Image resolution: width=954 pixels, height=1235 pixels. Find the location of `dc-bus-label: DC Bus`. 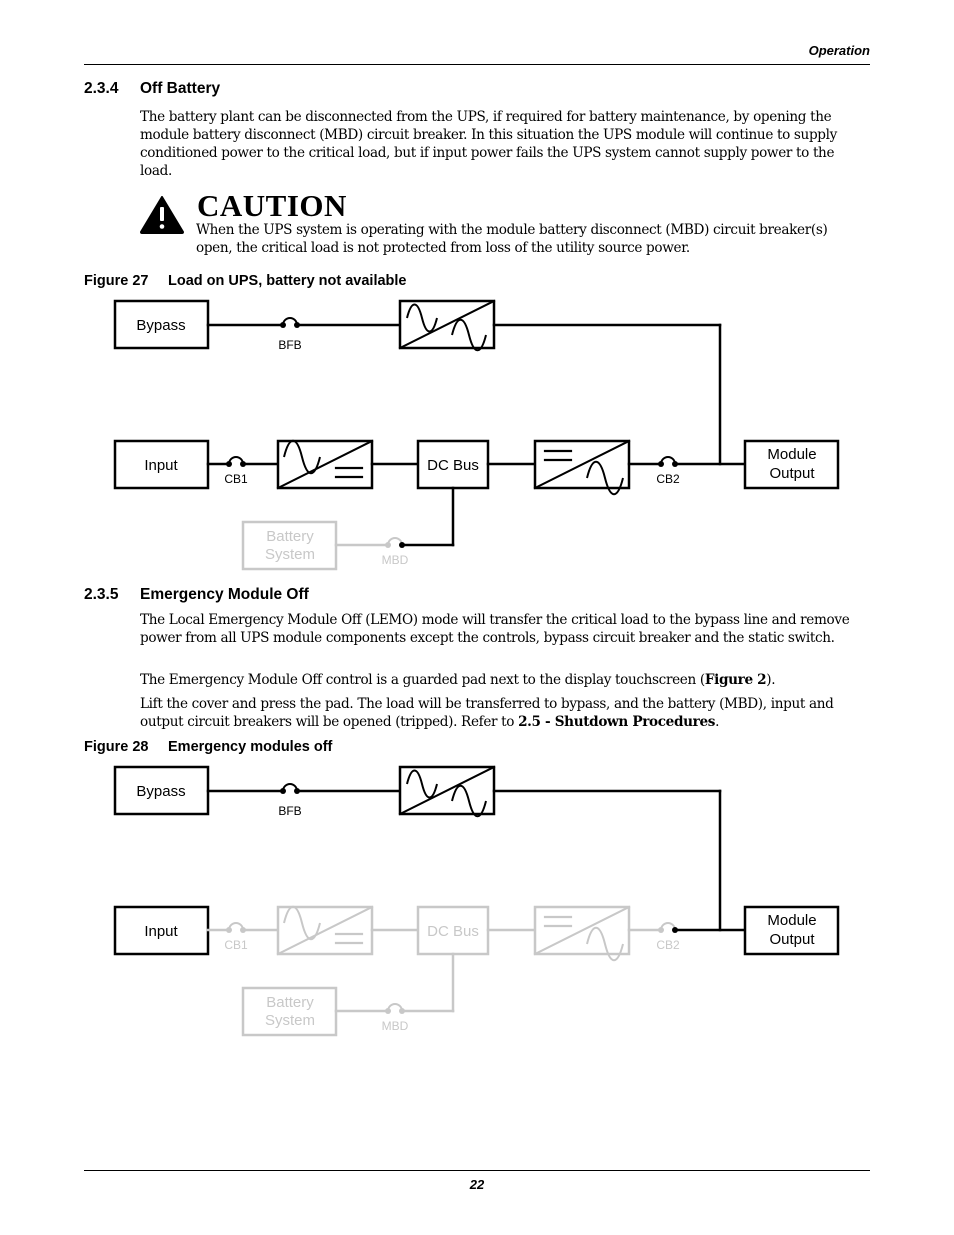

dc-bus-label: DC Bus is located at coordinates (453, 931).